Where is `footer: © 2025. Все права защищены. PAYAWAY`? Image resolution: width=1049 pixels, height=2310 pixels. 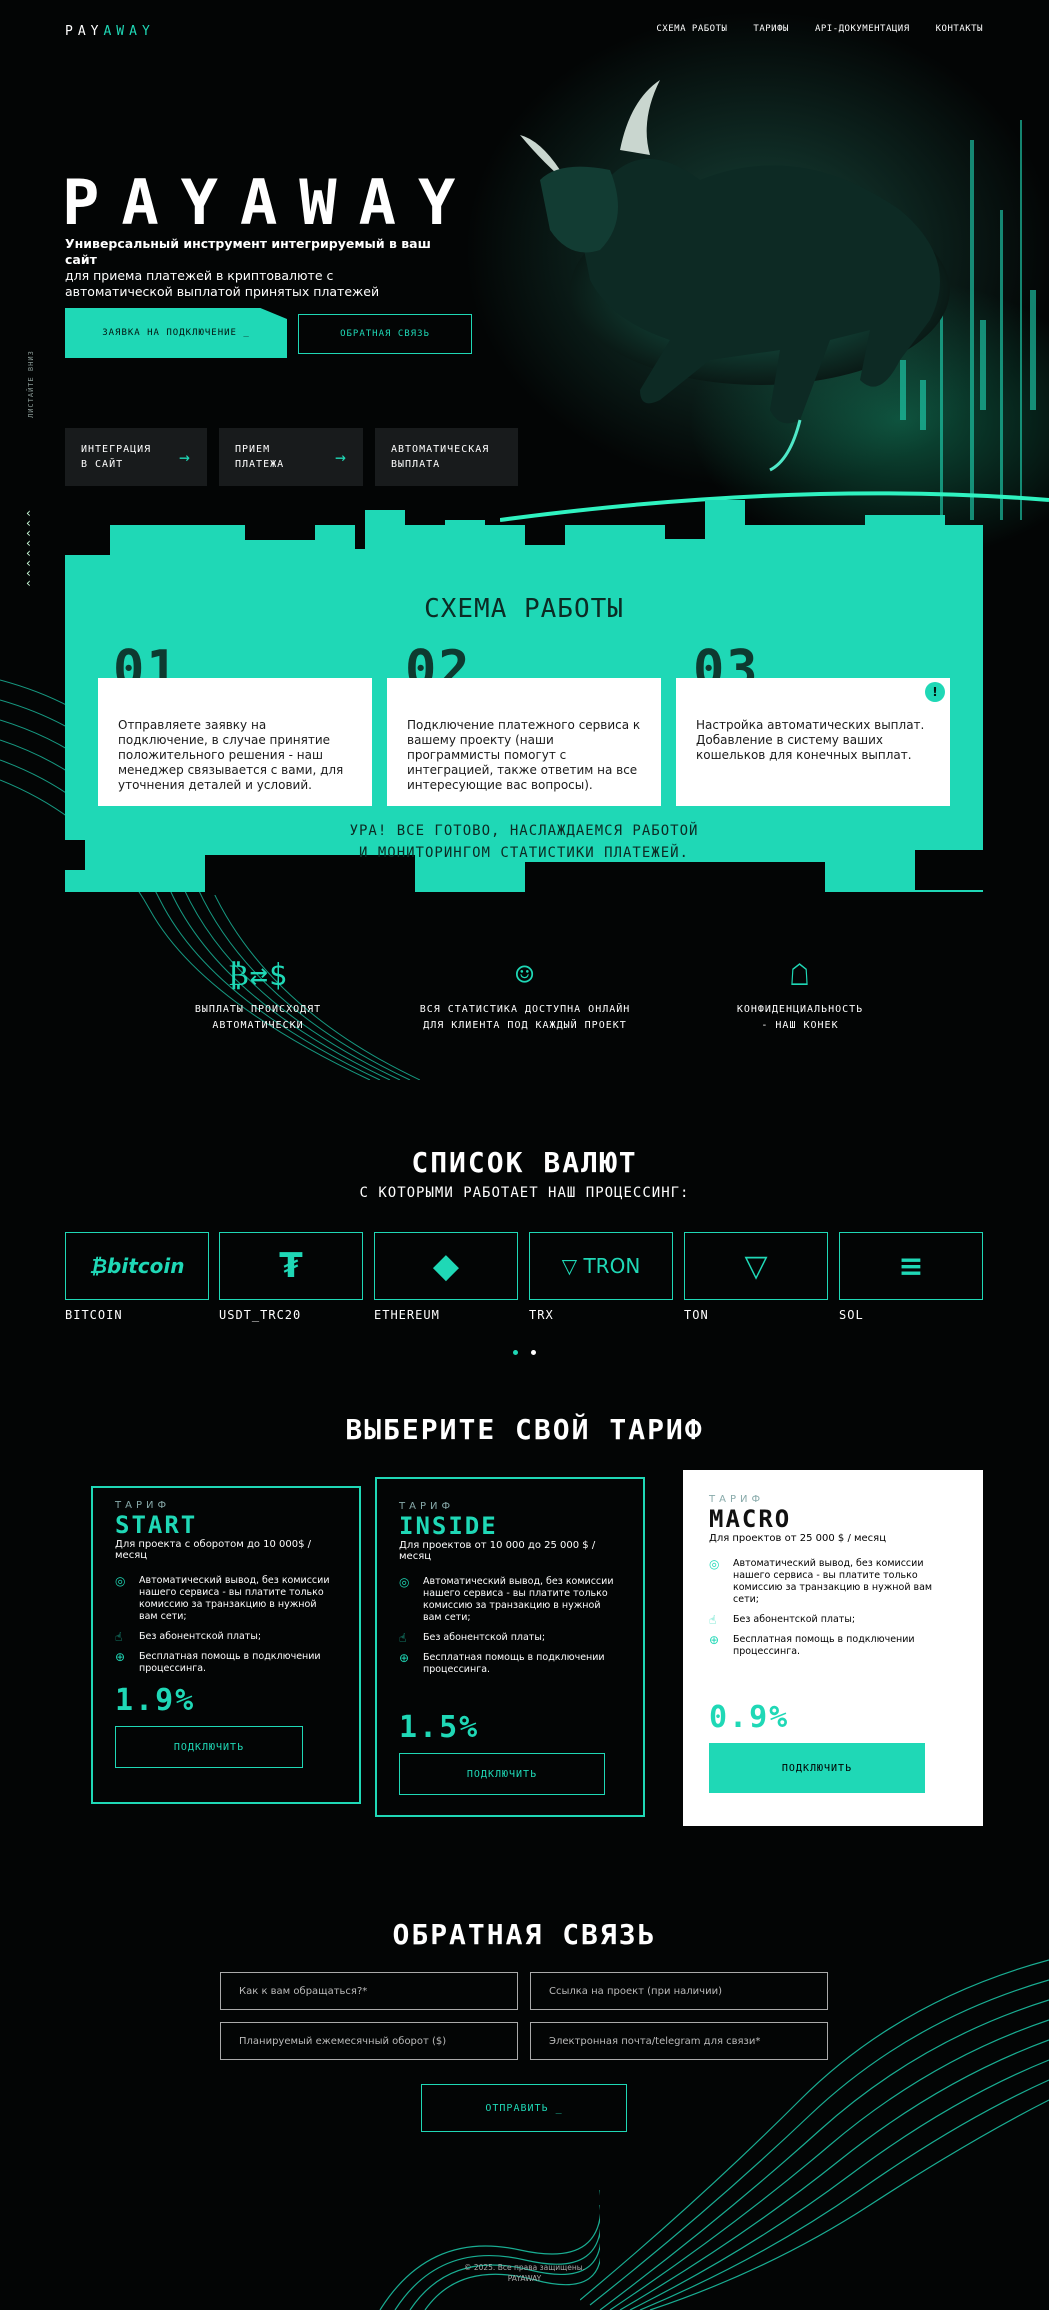 footer: © 2025. Все права защищены. PAYAWAY is located at coordinates (524, 2273).